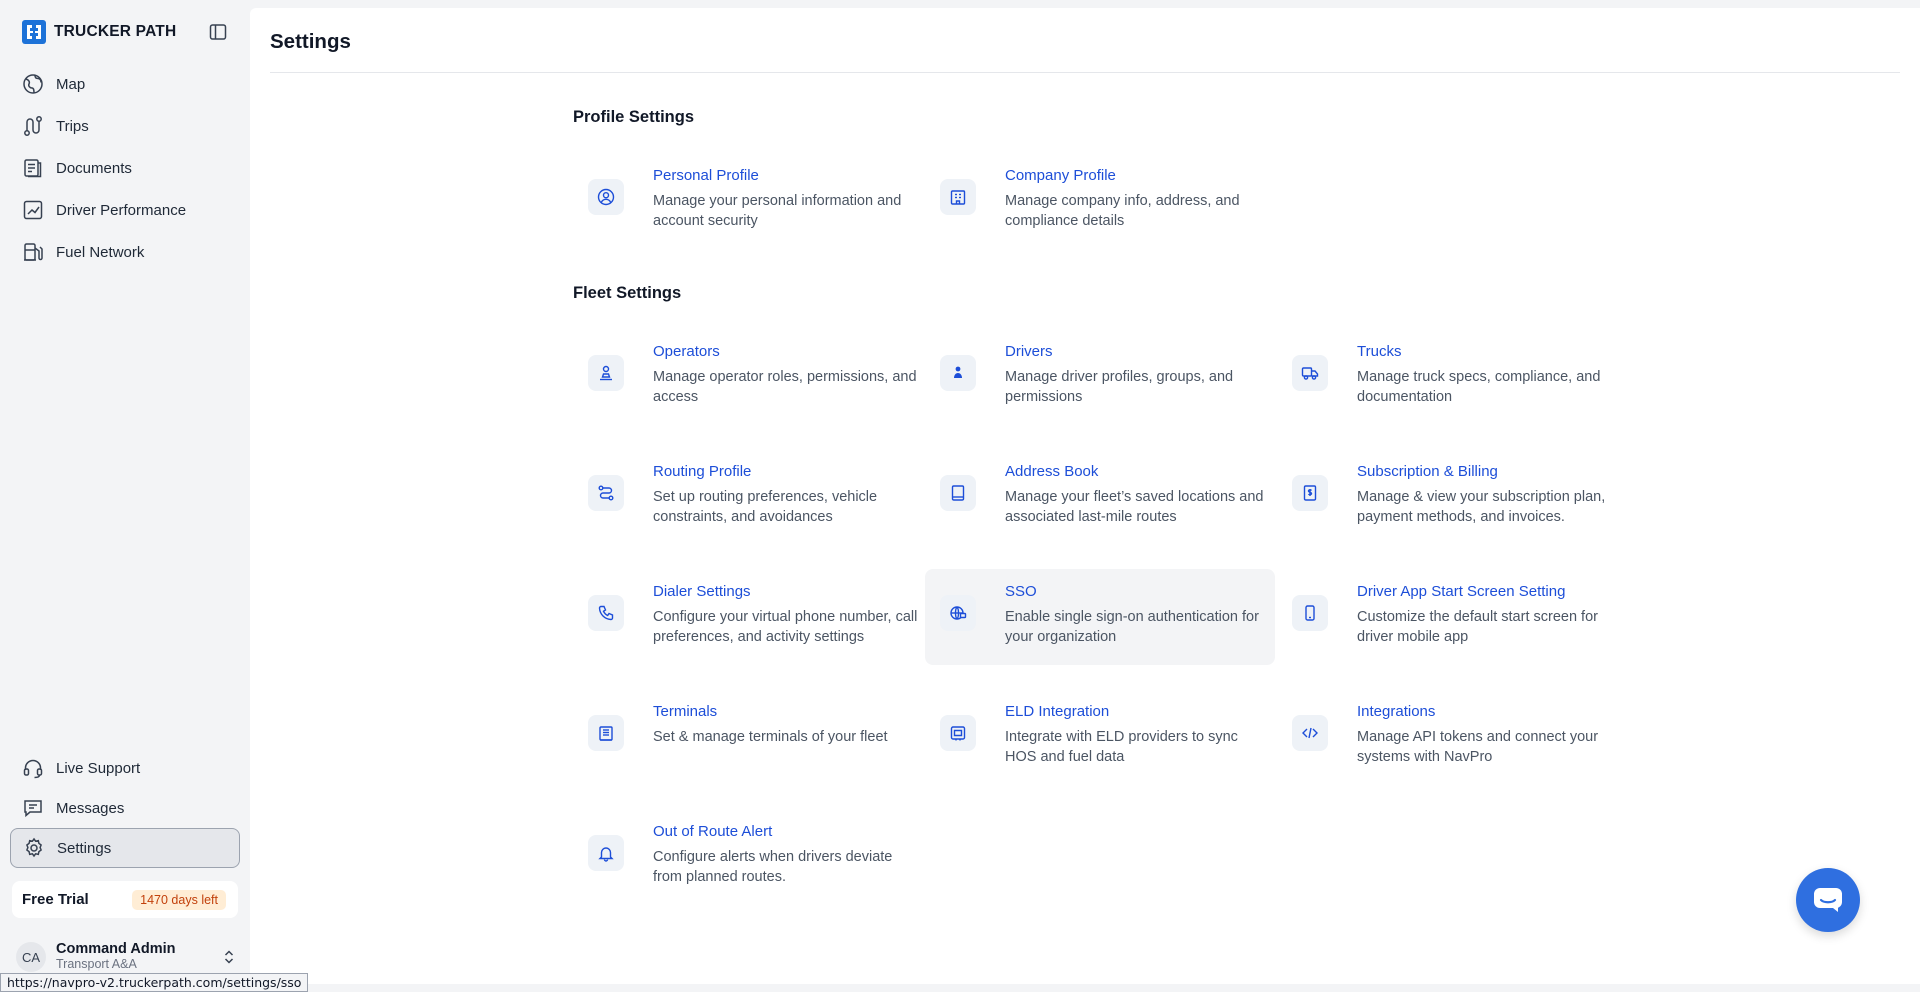 This screenshot has height=992, width=1920. What do you see at coordinates (115, 31) in the screenshot?
I see `brand-name: TRUCKER PATH` at bounding box center [115, 31].